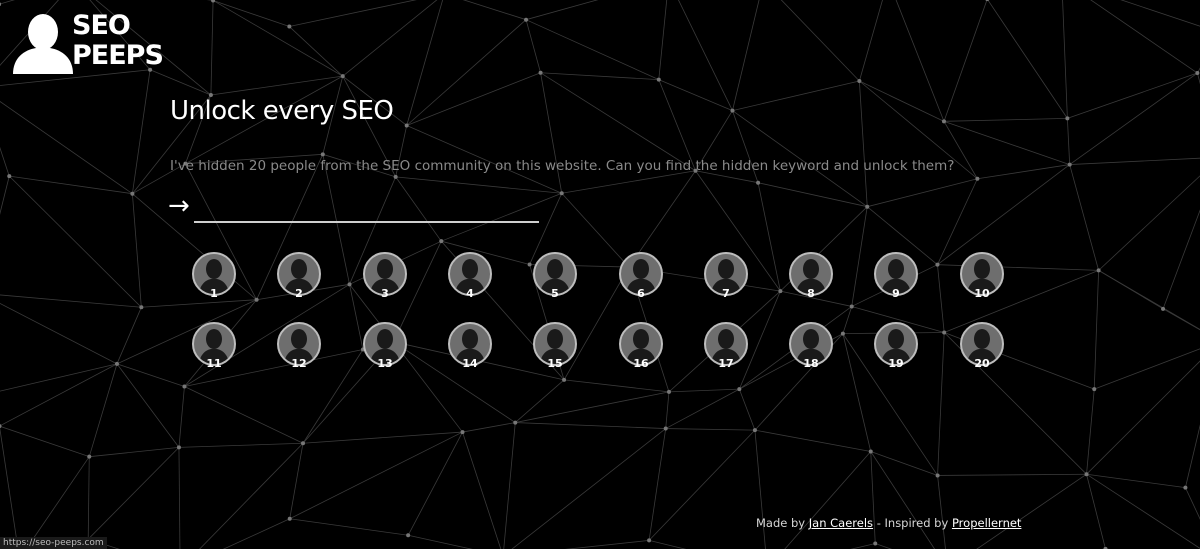 The image size is (1200, 549). Describe the element at coordinates (300, 348) in the screenshot. I see `peep-avatar-button: 12` at that location.